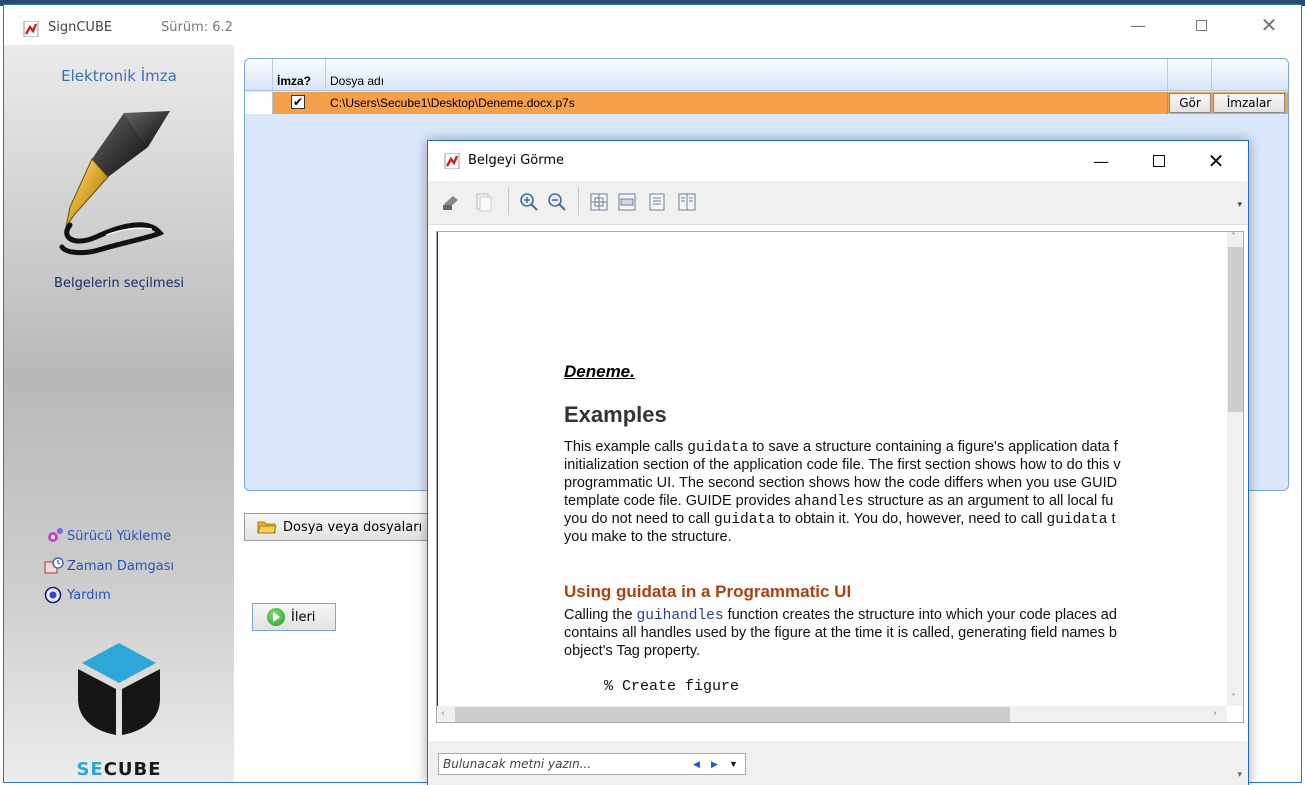  I want to click on gear-icon, so click(55, 535).